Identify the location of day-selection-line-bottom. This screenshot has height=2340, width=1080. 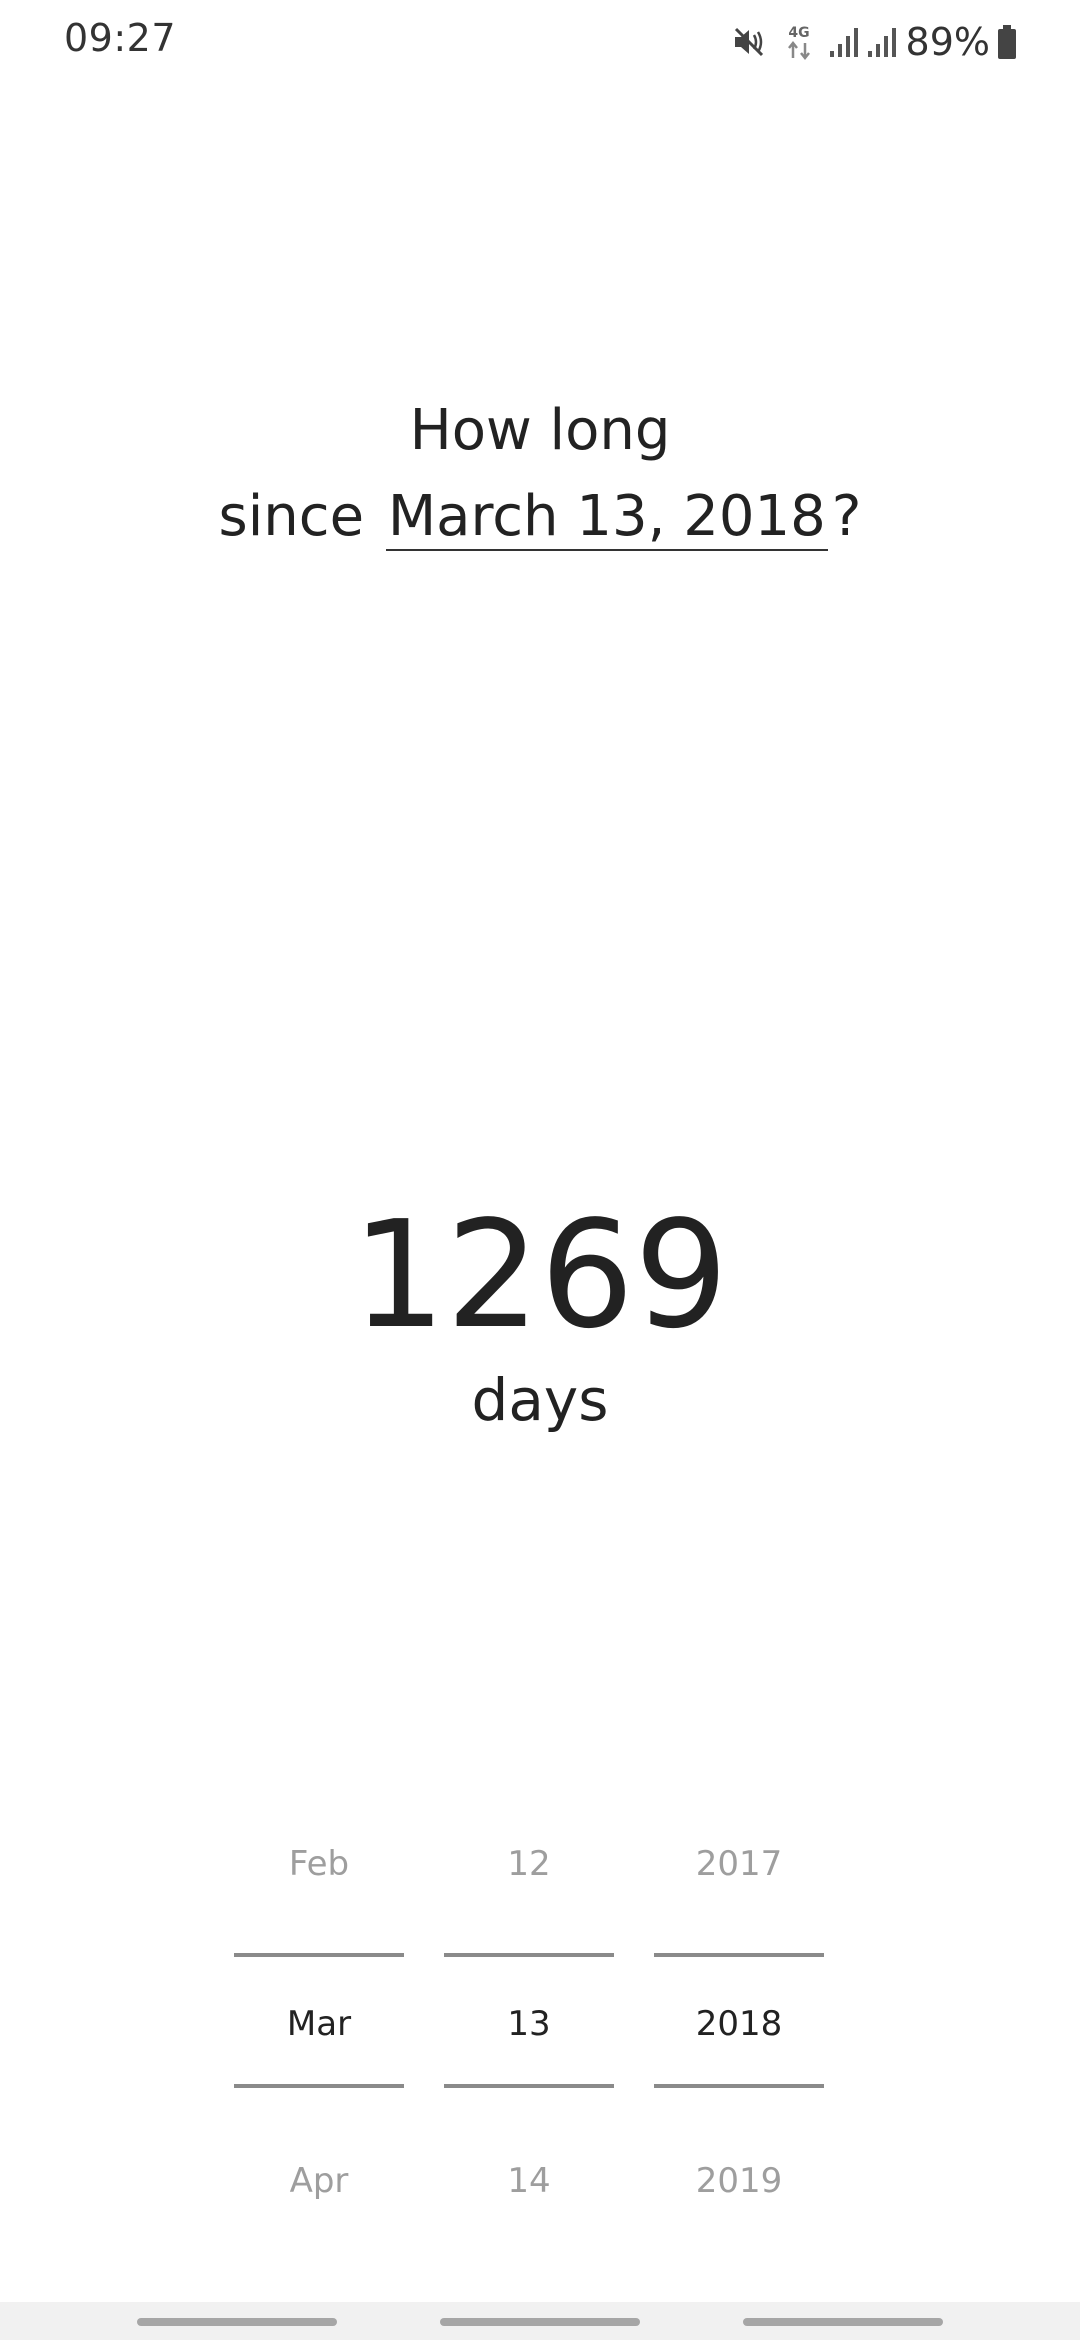
(529, 2086).